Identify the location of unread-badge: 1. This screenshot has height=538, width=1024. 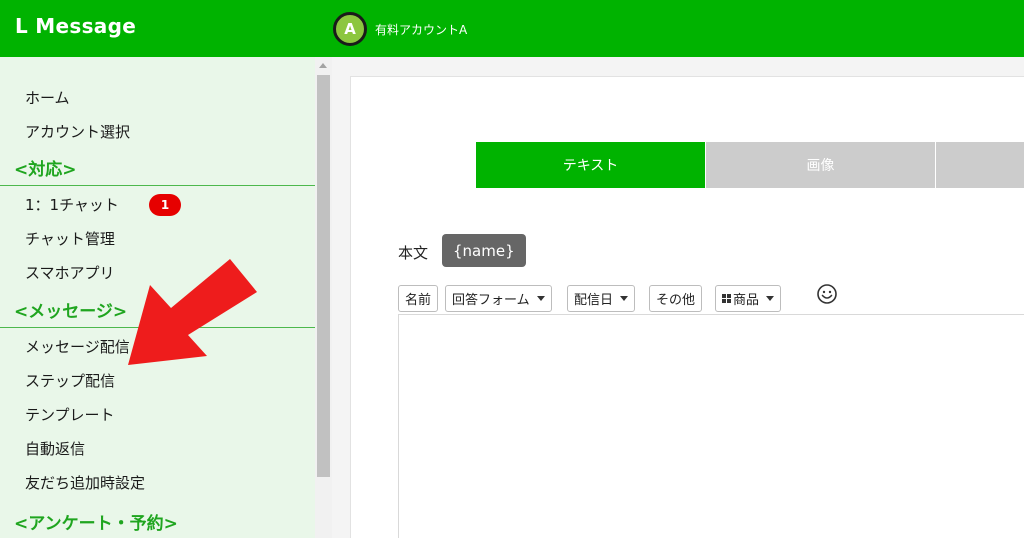
(165, 205).